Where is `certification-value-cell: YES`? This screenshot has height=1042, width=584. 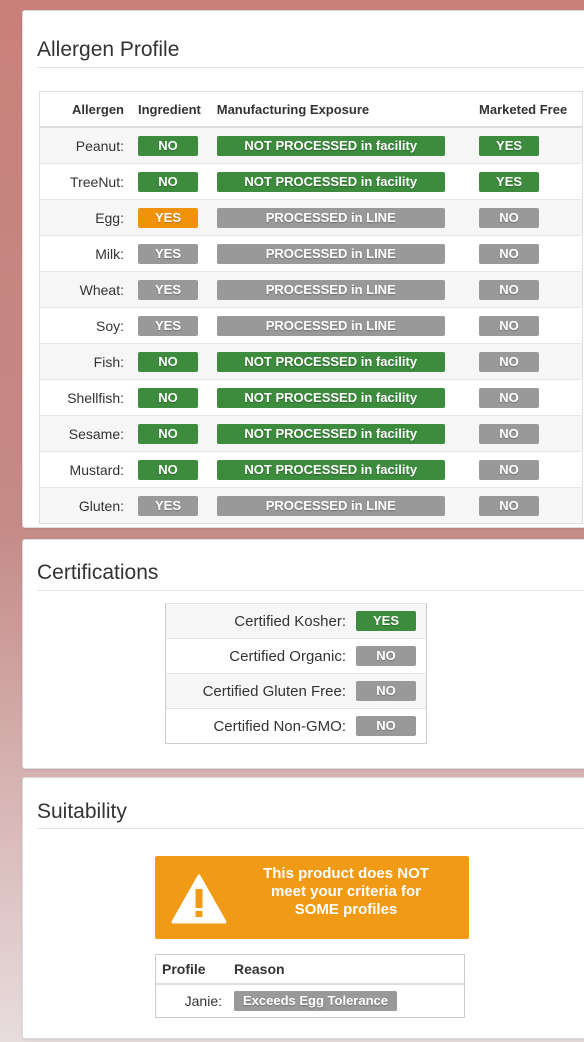 certification-value-cell: YES is located at coordinates (391, 621).